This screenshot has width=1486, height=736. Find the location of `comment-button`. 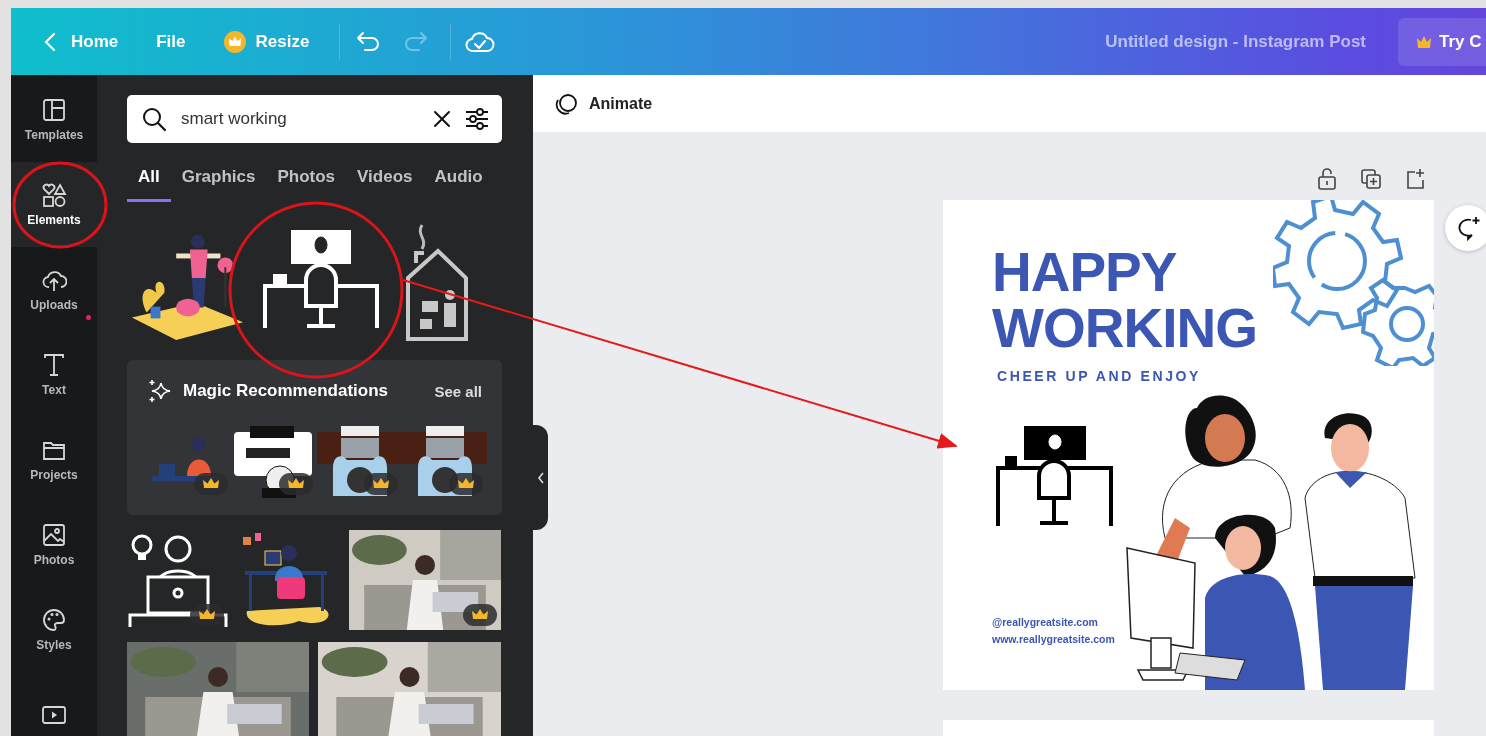

comment-button is located at coordinates (1465, 228).